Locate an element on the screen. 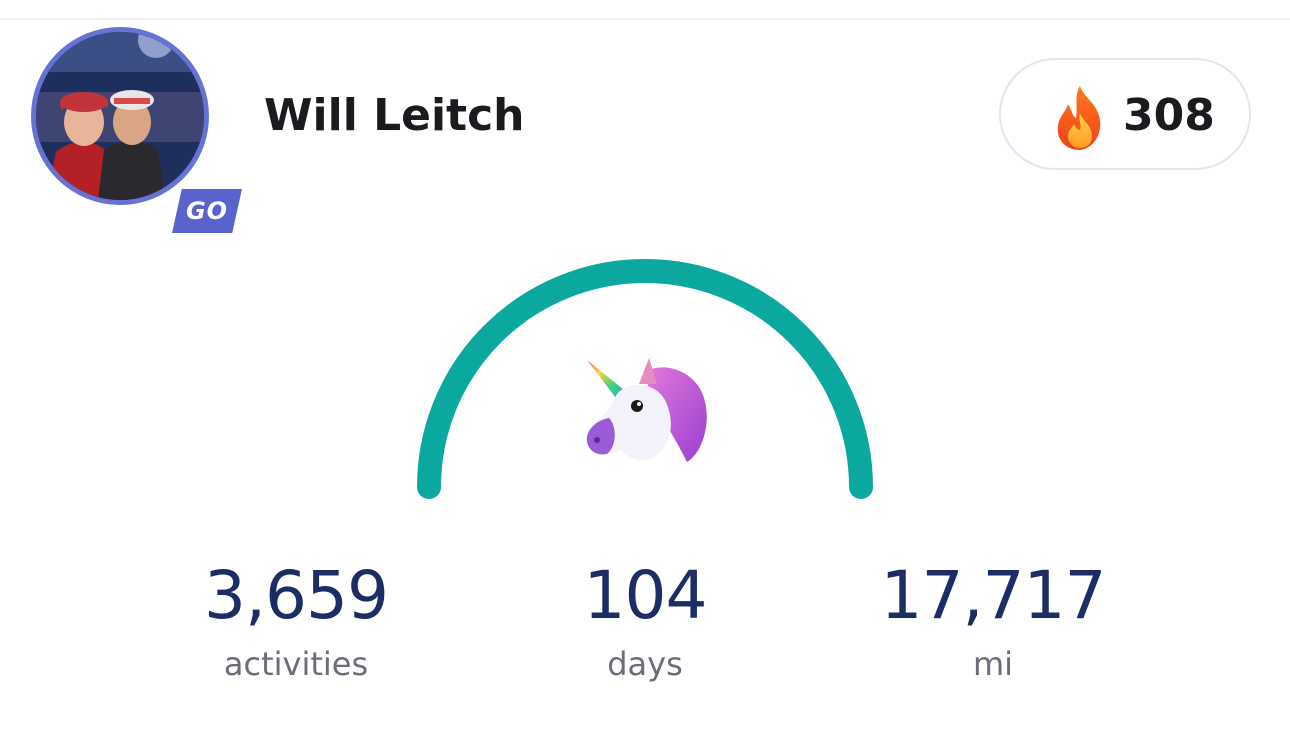 The height and width of the screenshot is (741, 1290). stat-label: days is located at coordinates (645, 664).